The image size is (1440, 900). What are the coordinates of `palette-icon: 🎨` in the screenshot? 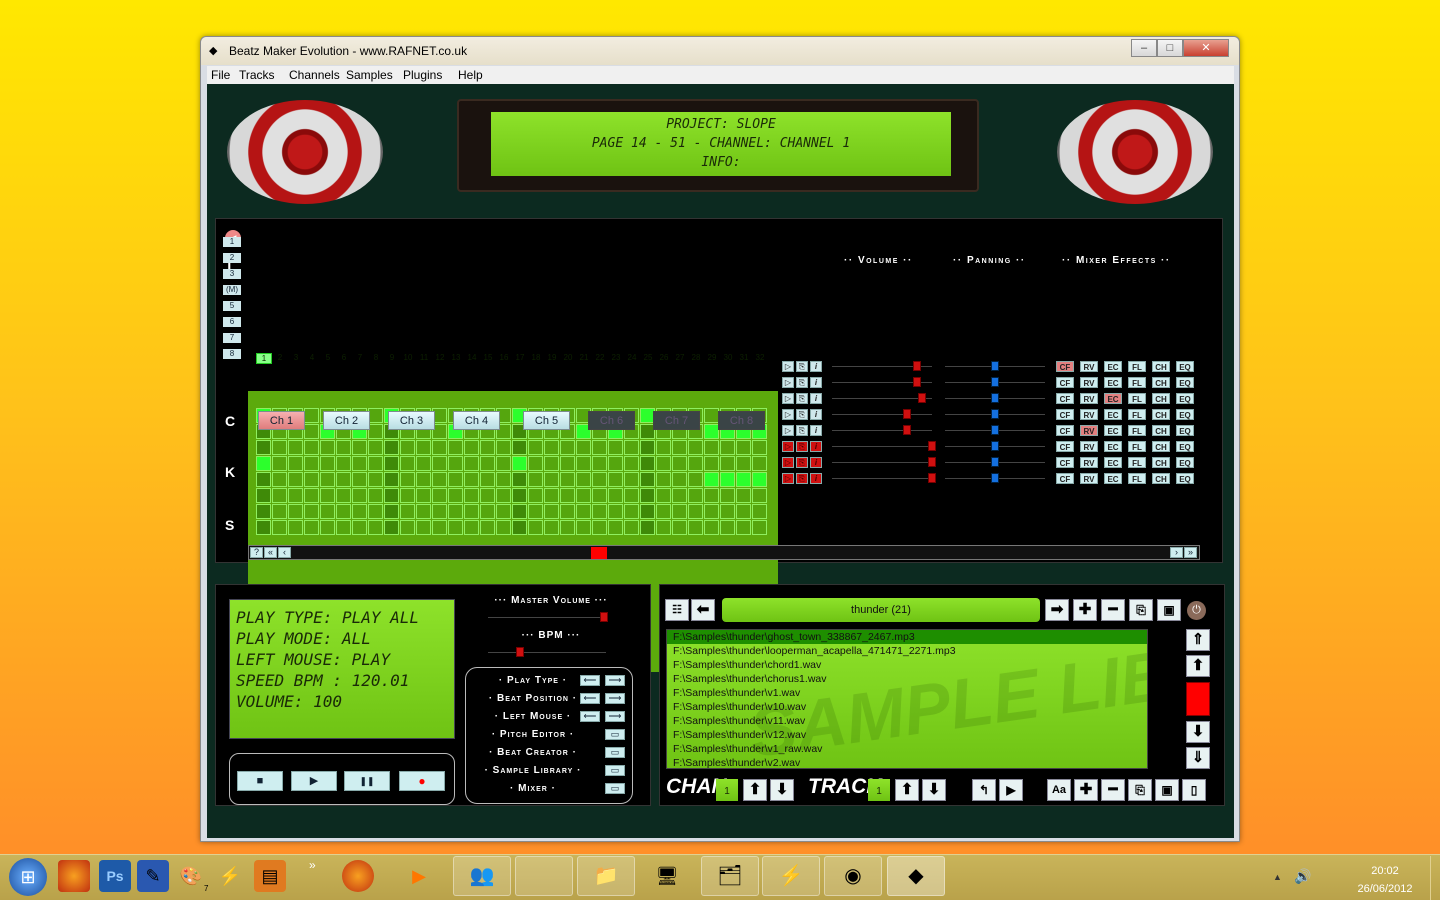 It's located at (191, 876).